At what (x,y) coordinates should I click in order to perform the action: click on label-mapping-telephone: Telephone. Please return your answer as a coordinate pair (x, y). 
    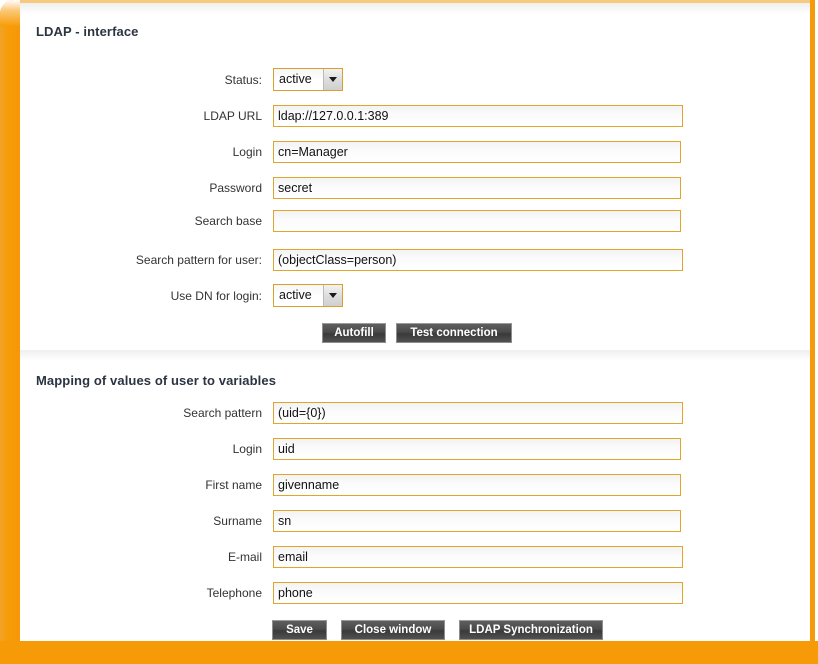
    Looking at the image, I should click on (234, 593).